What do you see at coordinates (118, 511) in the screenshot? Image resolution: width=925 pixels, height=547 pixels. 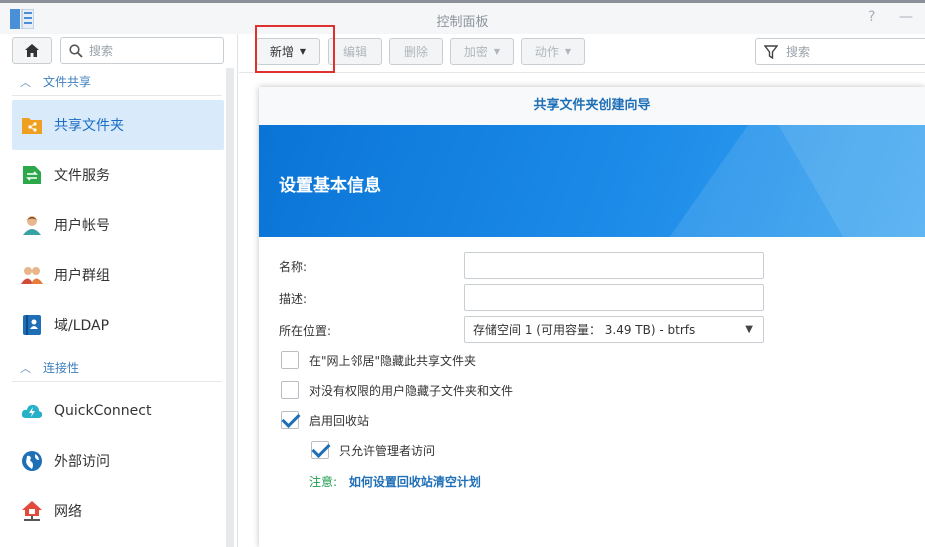 I see `sidebar-item-network: 网络` at bounding box center [118, 511].